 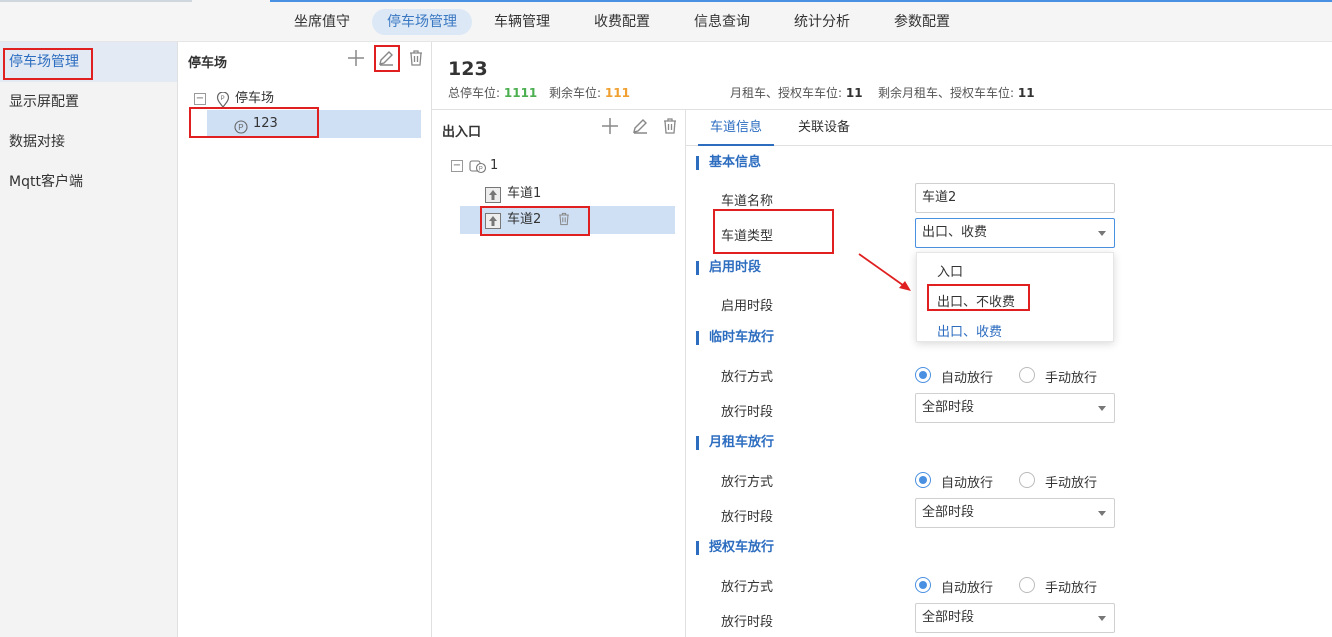 I want to click on monthly-auto-release-radio, so click(x=923, y=480).